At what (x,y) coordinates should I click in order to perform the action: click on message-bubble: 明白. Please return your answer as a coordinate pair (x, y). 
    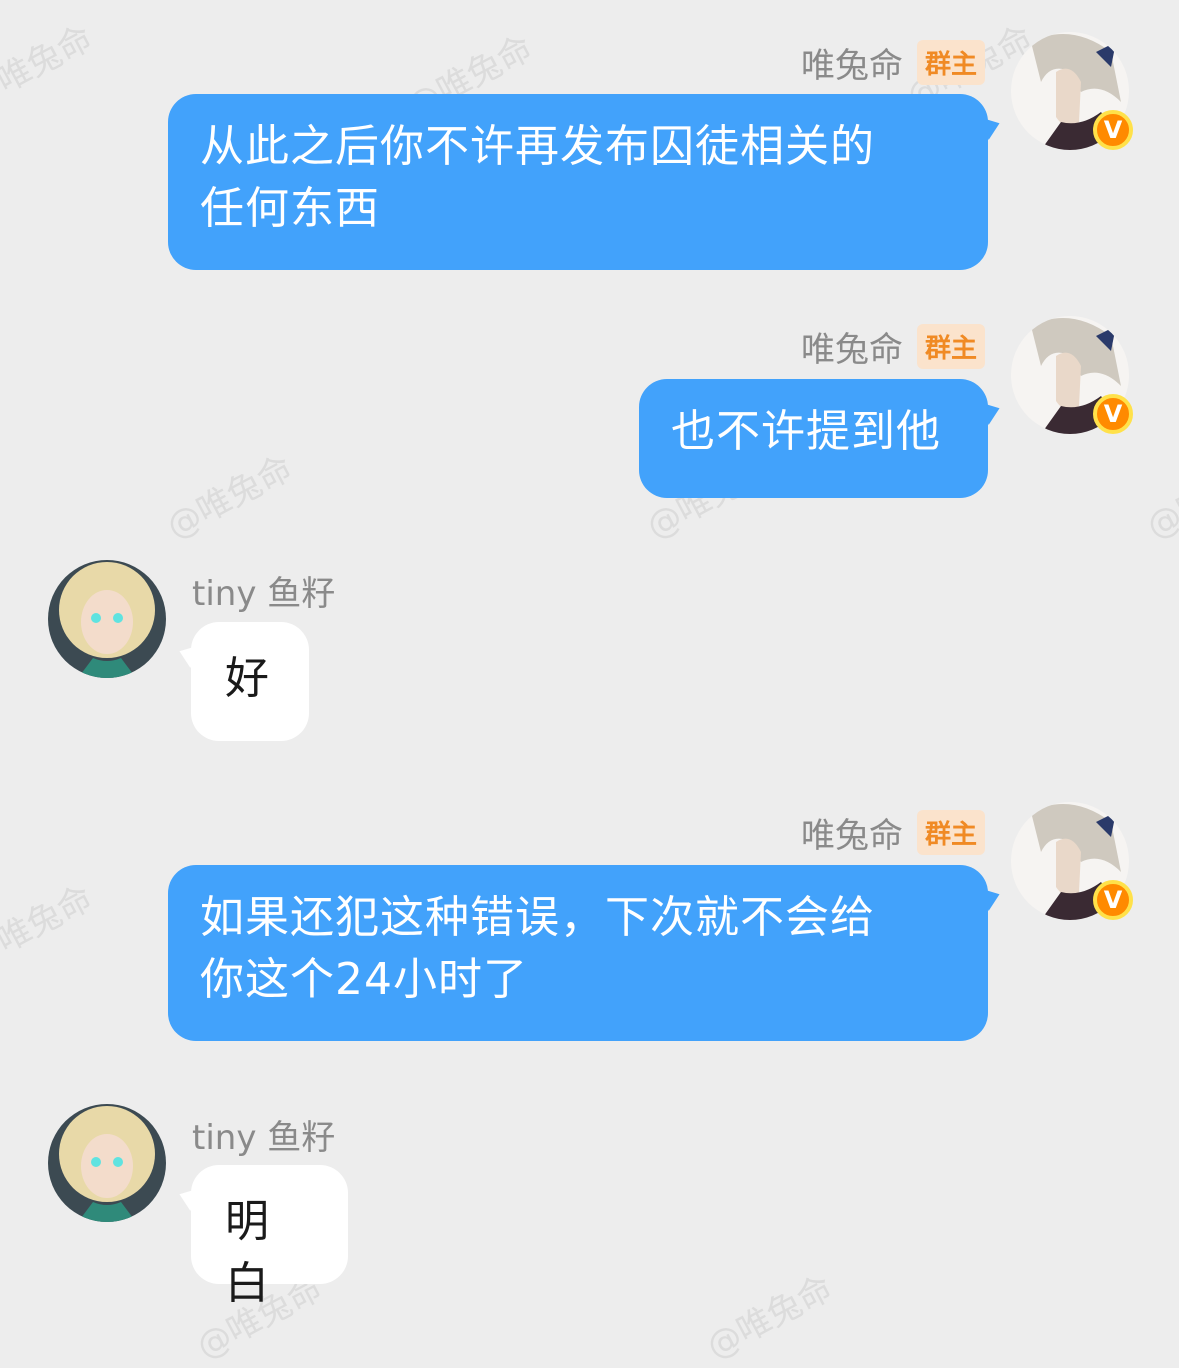
    Looking at the image, I should click on (269, 1237).